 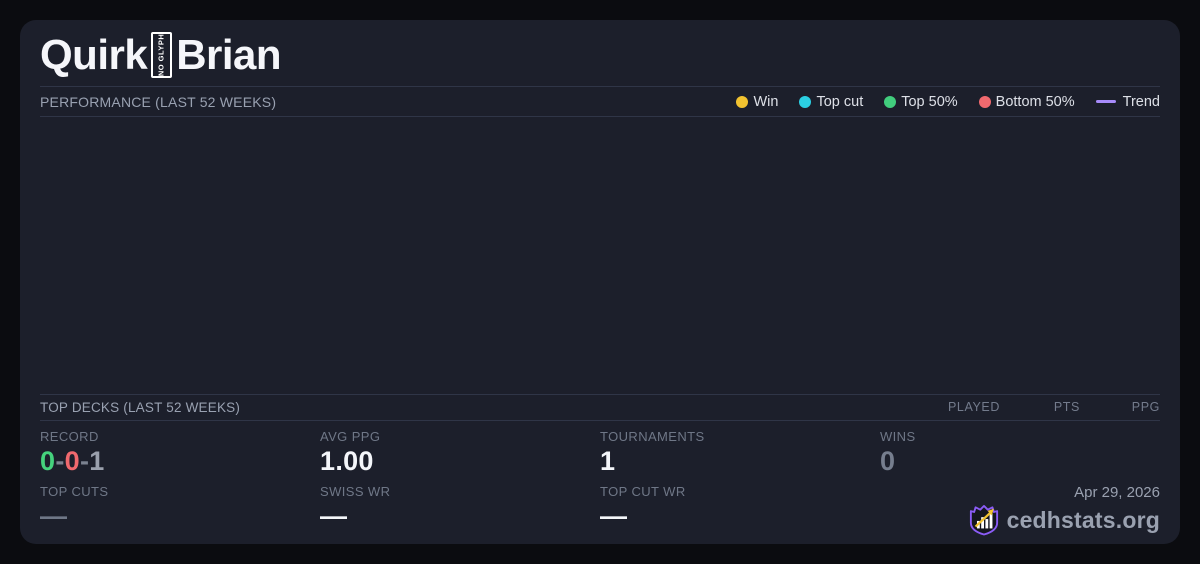 I want to click on player-first-name: Quirk, so click(x=94, y=54).